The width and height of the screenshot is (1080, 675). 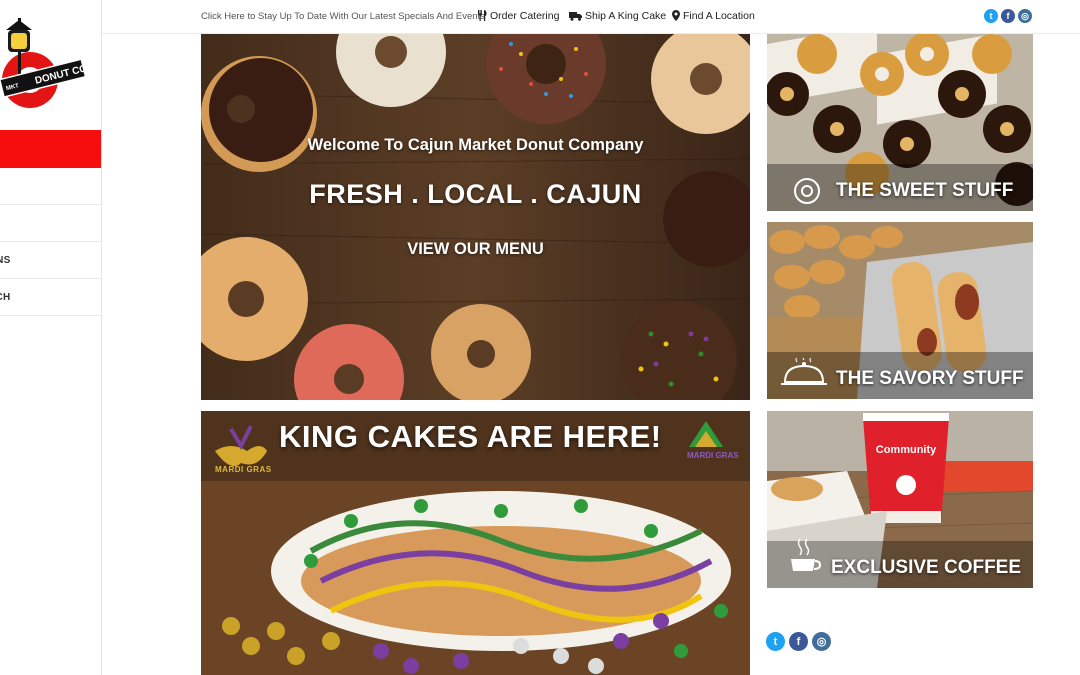 I want to click on sidebar-item-merch: RCH, so click(x=50, y=297).